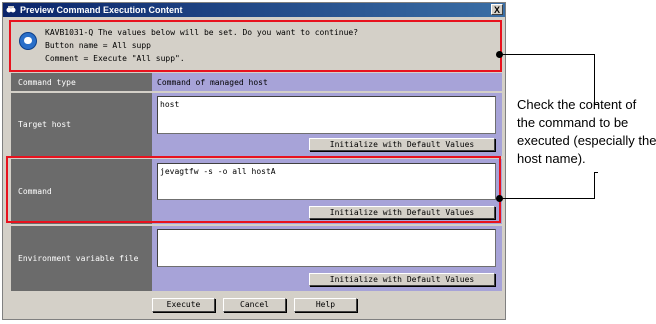 This screenshot has height=324, width=656. What do you see at coordinates (183, 305) in the screenshot?
I see `execute-button: Execute` at bounding box center [183, 305].